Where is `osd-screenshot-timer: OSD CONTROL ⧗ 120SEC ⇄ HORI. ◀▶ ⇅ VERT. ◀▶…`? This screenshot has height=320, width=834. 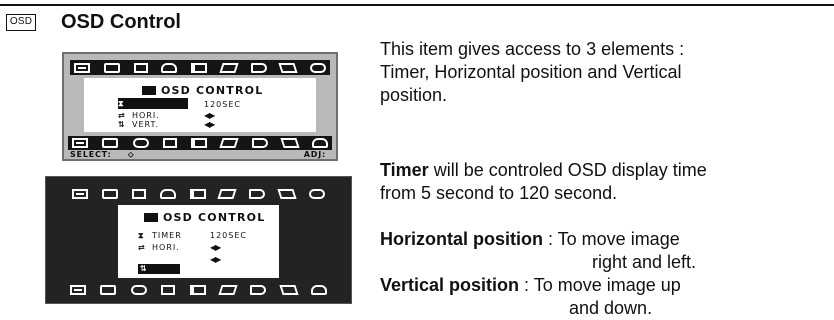 osd-screenshot-timer: OSD CONTROL ⧗ 120SEC ⇄ HORI. ◀▶ ⇅ VERT. ◀▶… is located at coordinates (200, 106).